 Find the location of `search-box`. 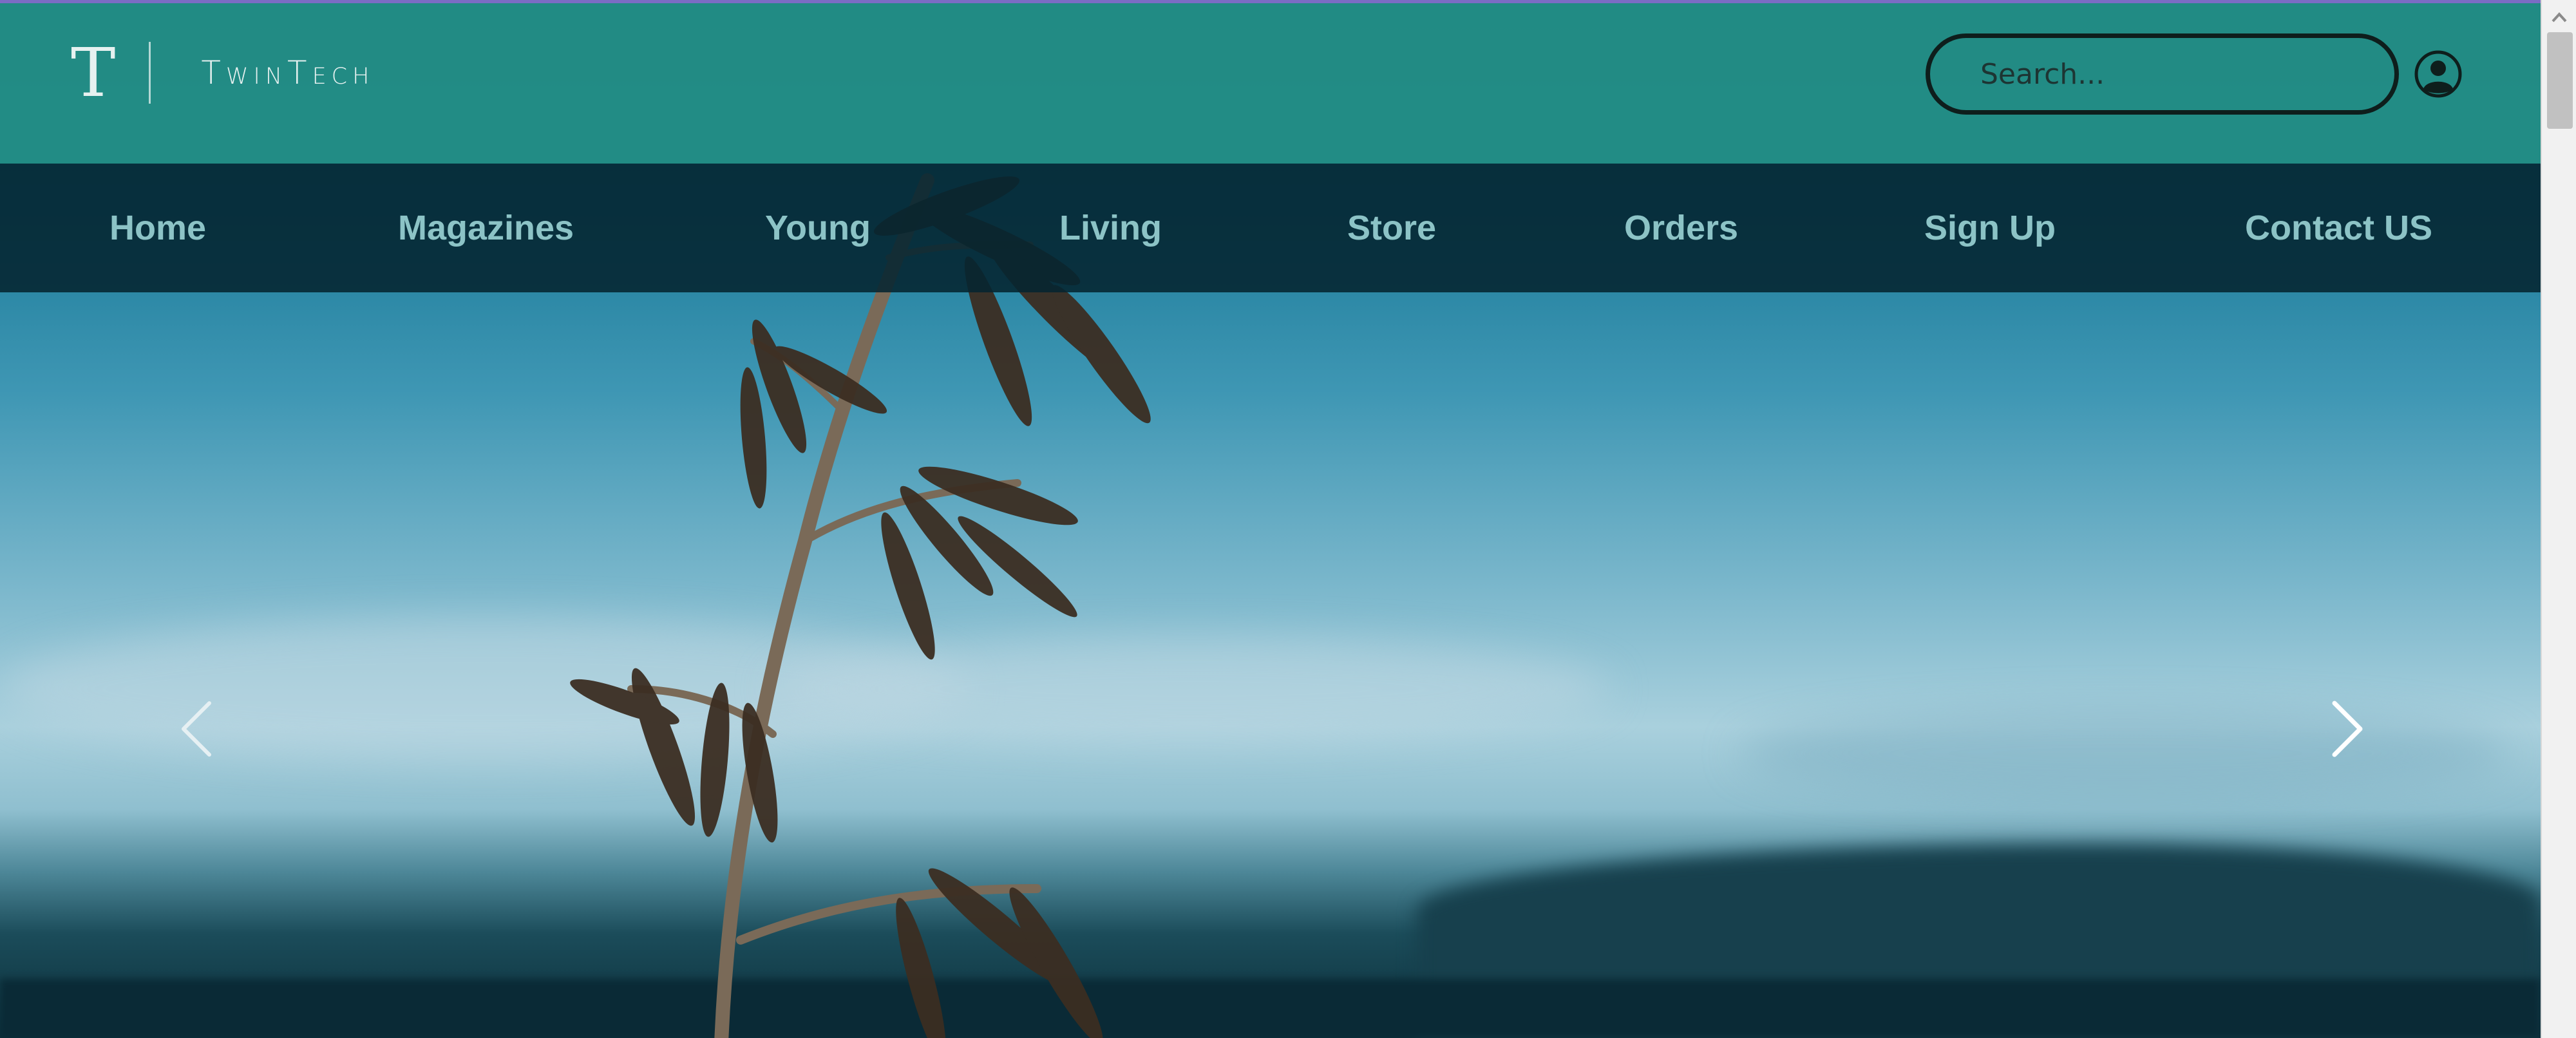

search-box is located at coordinates (2163, 74).